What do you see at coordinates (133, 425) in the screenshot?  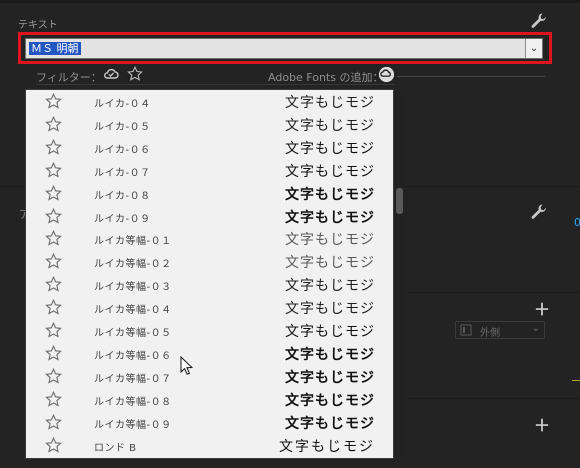 I see `font-name: ルイカ等幅-０９` at bounding box center [133, 425].